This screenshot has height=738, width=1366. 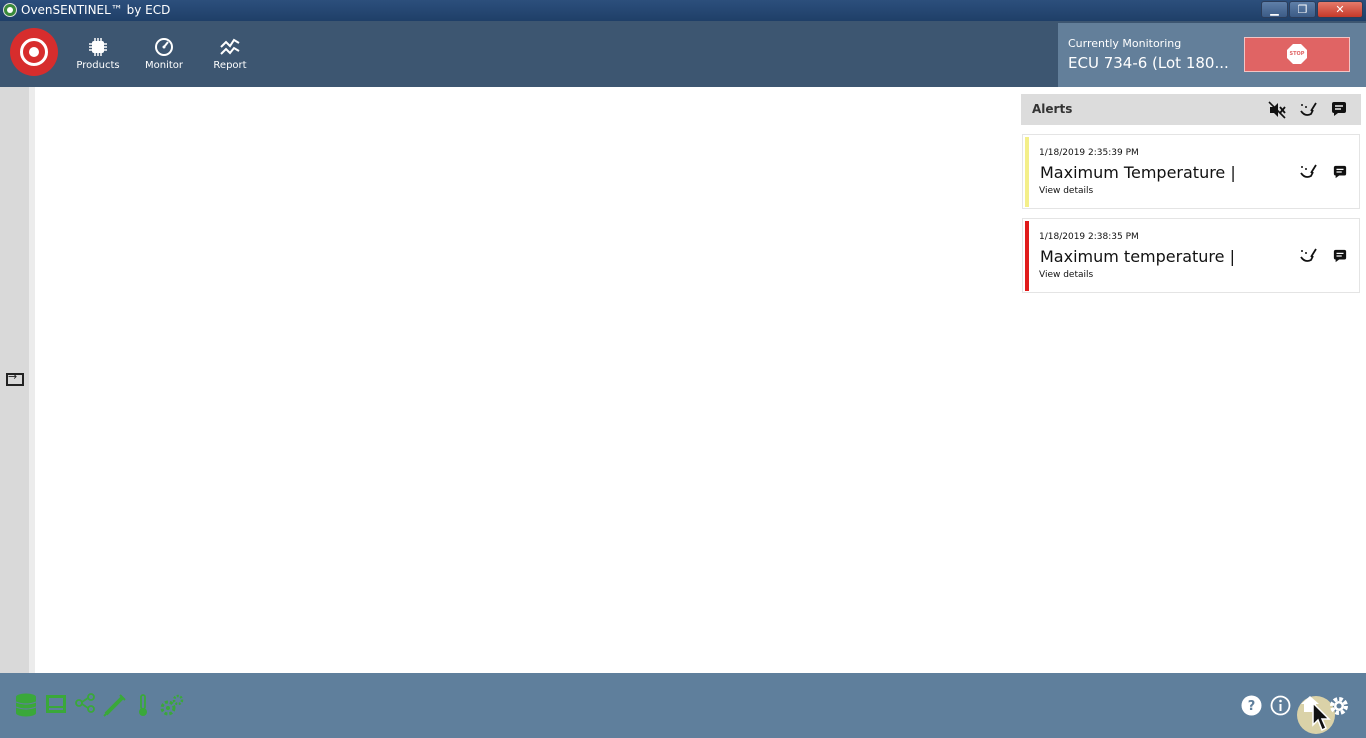 What do you see at coordinates (1339, 109) in the screenshot?
I see `notes-icon` at bounding box center [1339, 109].